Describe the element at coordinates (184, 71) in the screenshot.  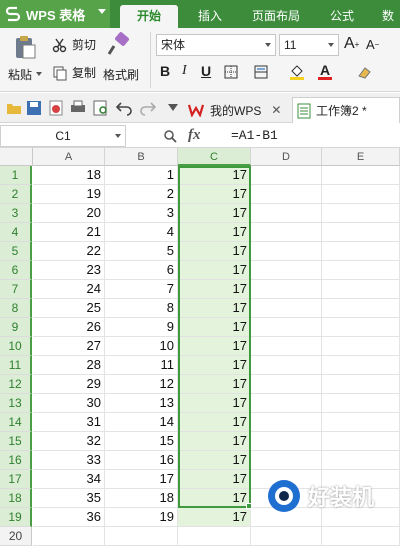
I see `italic-button: I` at that location.